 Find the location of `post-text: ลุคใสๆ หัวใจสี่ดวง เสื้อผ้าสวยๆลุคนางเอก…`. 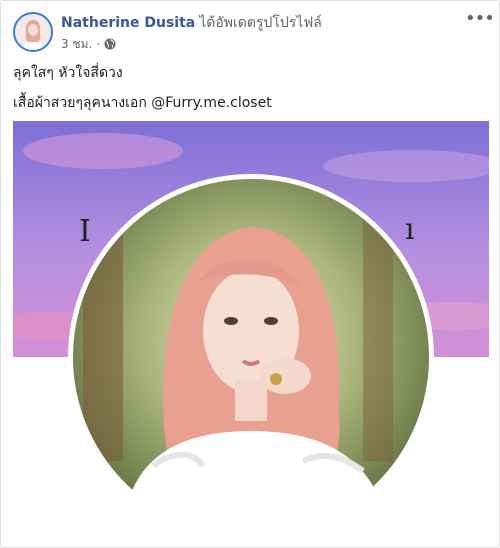

post-text: ลุคใสๆ หัวใจสี่ดวง เสื้อผ้าสวยๆลุคนางเอก… is located at coordinates (251, 91).